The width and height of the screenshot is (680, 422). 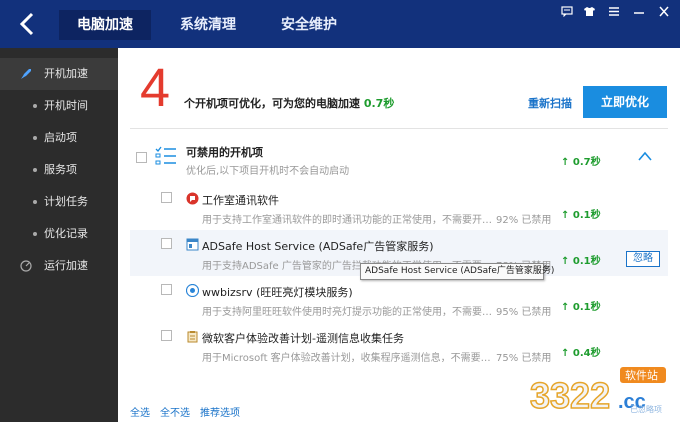 What do you see at coordinates (567, 13) in the screenshot?
I see `feedback-icon` at bounding box center [567, 13].